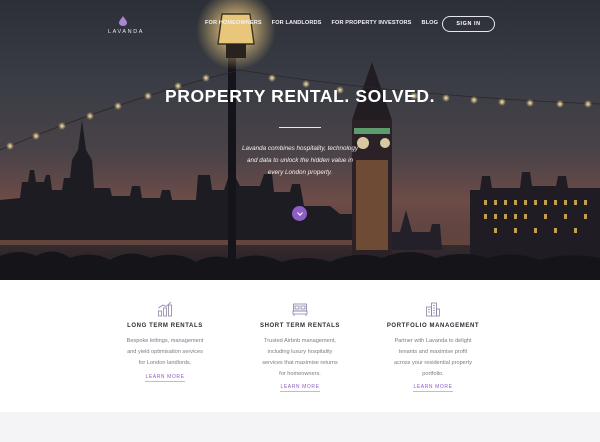 This screenshot has height=442, width=600. I want to click on brand-logo: LAVANDA, so click(126, 25).